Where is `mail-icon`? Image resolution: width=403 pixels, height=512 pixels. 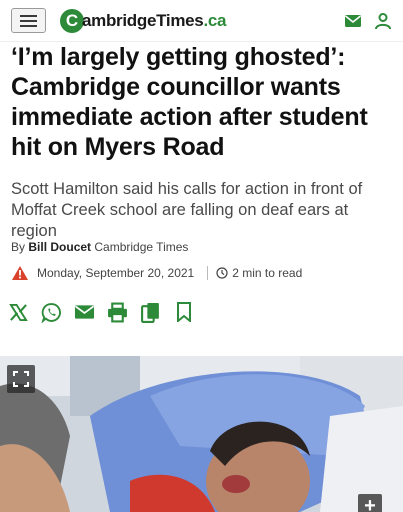 mail-icon is located at coordinates (353, 21).